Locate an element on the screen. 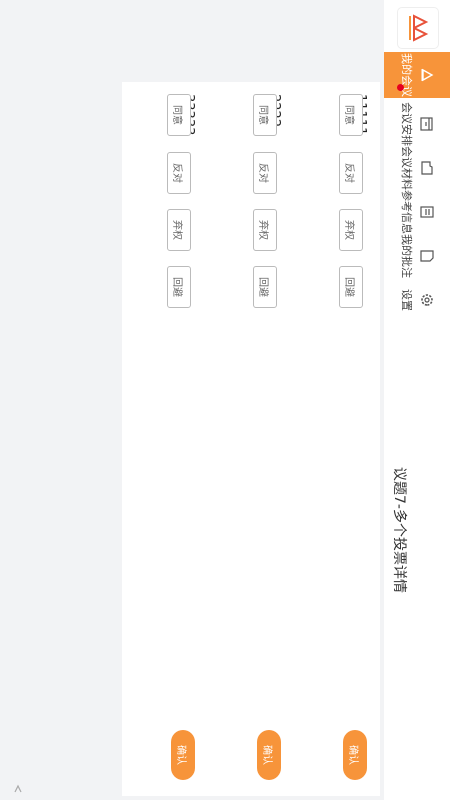 The height and width of the screenshot is (800, 450). logo-icon is located at coordinates (419, 28).